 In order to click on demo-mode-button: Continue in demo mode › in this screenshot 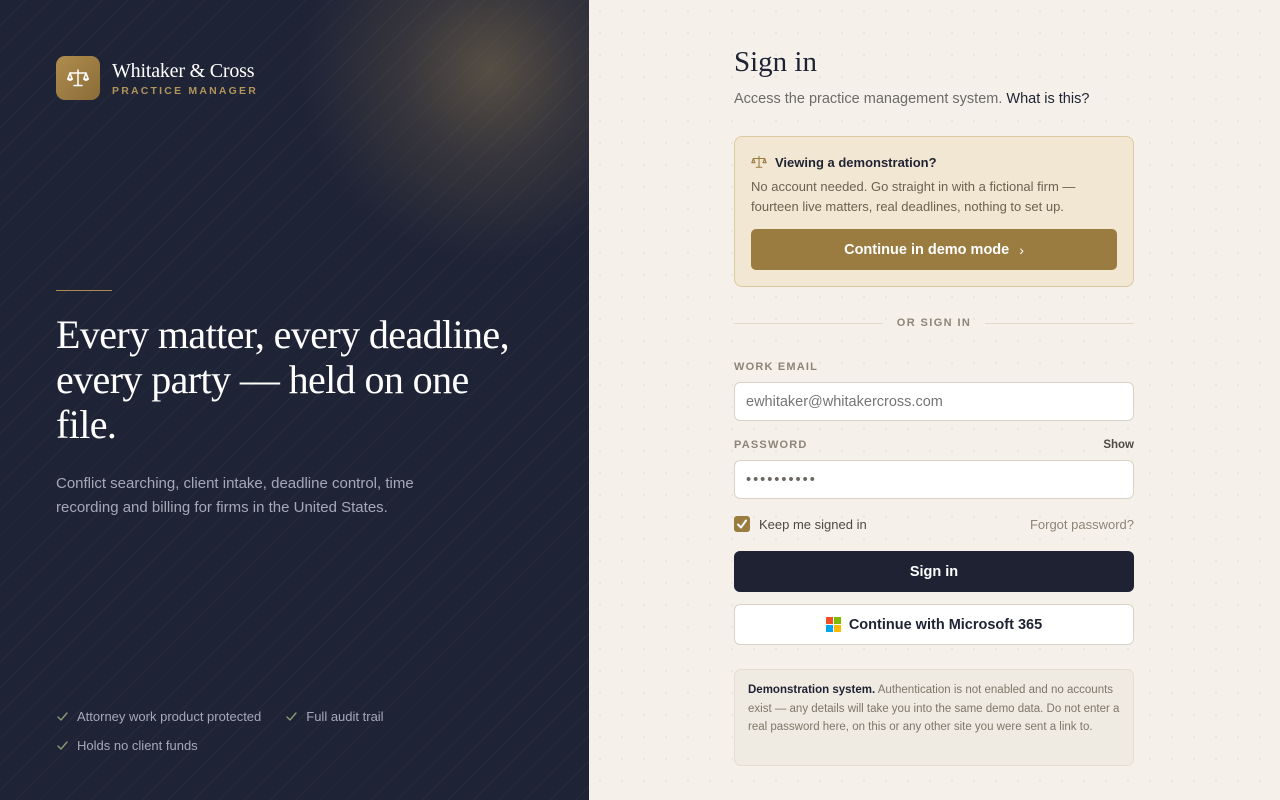, I will do `click(934, 249)`.